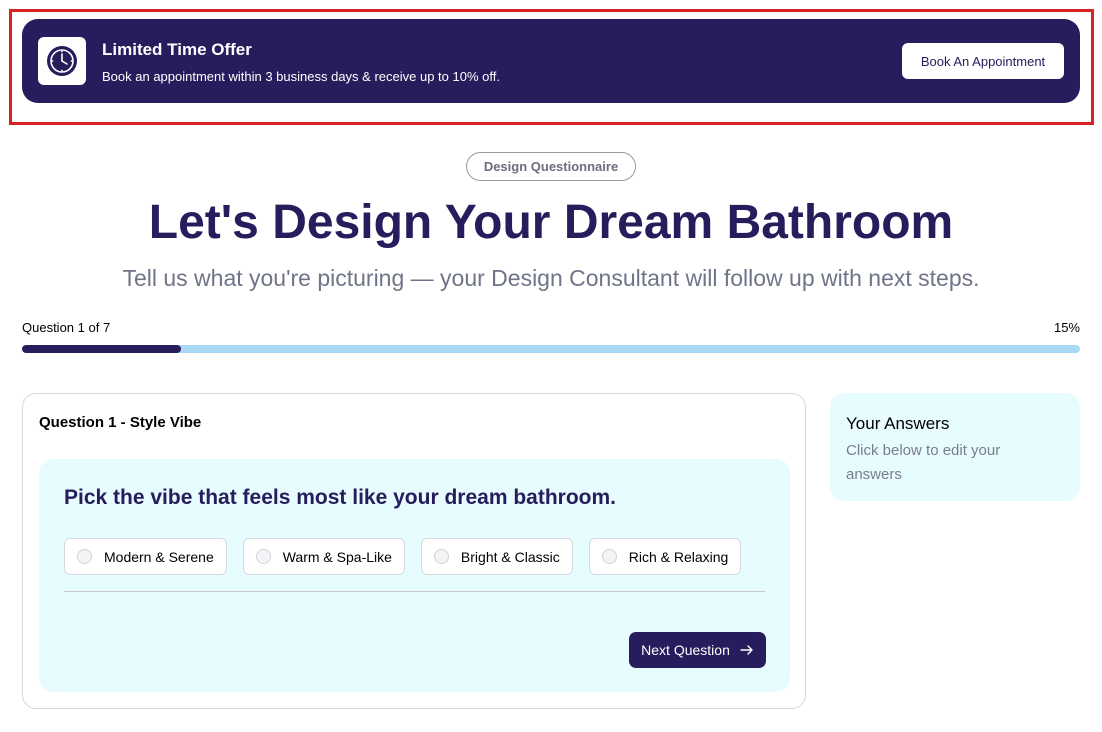 The height and width of the screenshot is (732, 1102). I want to click on option-bright-classic: Bright & Classic, so click(496, 556).